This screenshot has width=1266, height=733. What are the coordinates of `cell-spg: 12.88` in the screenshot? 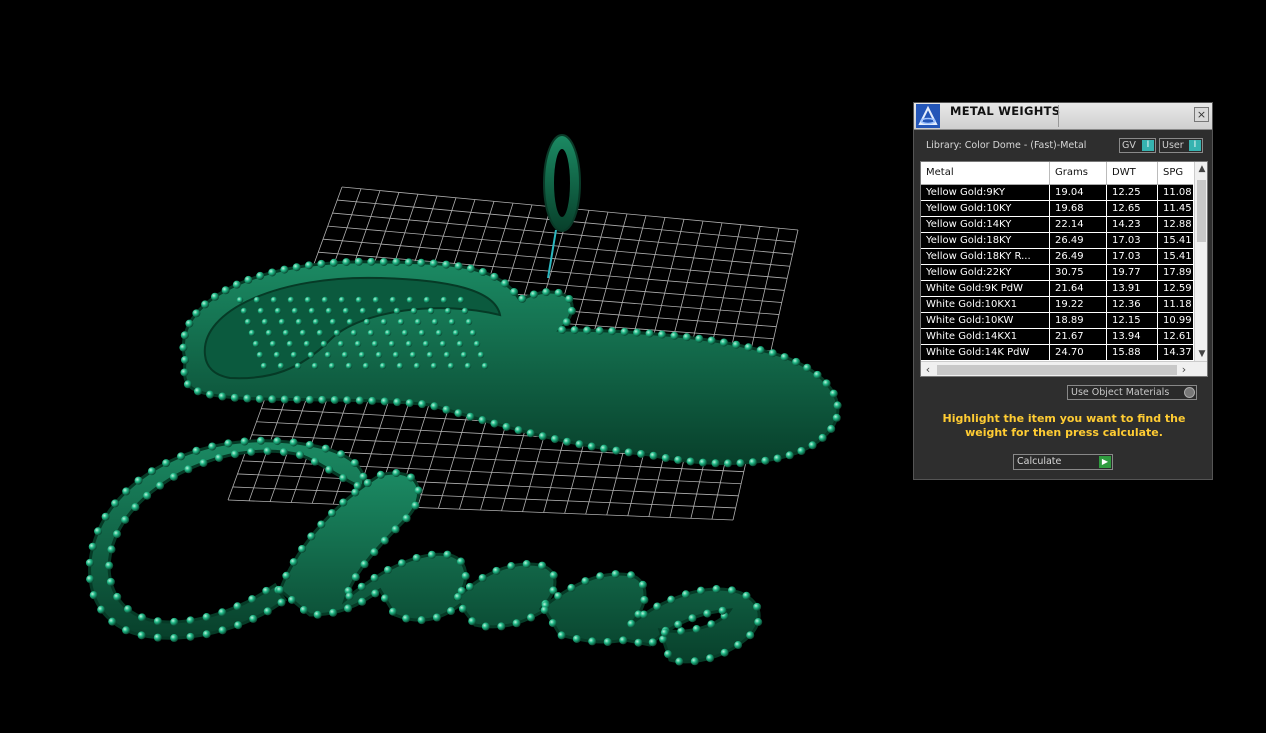 It's located at (1178, 224).